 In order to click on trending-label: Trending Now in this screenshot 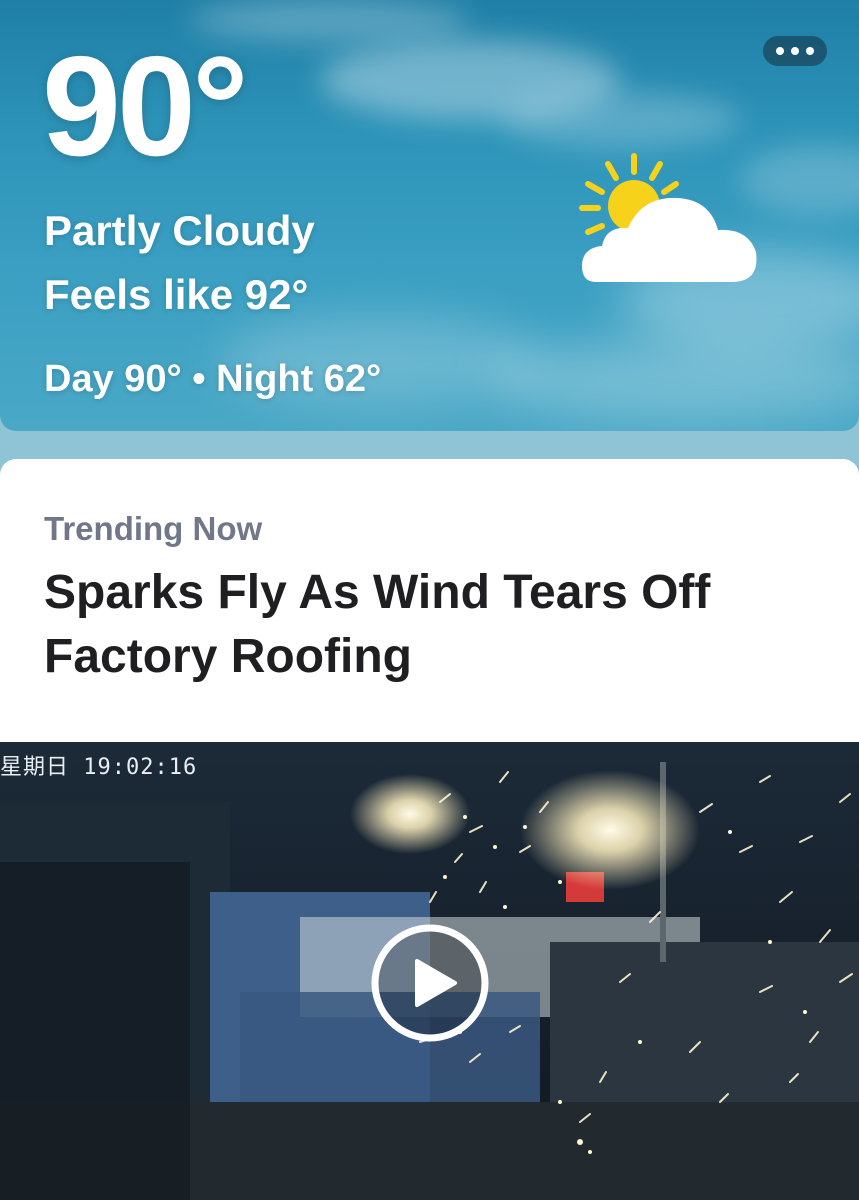, I will do `click(153, 528)`.